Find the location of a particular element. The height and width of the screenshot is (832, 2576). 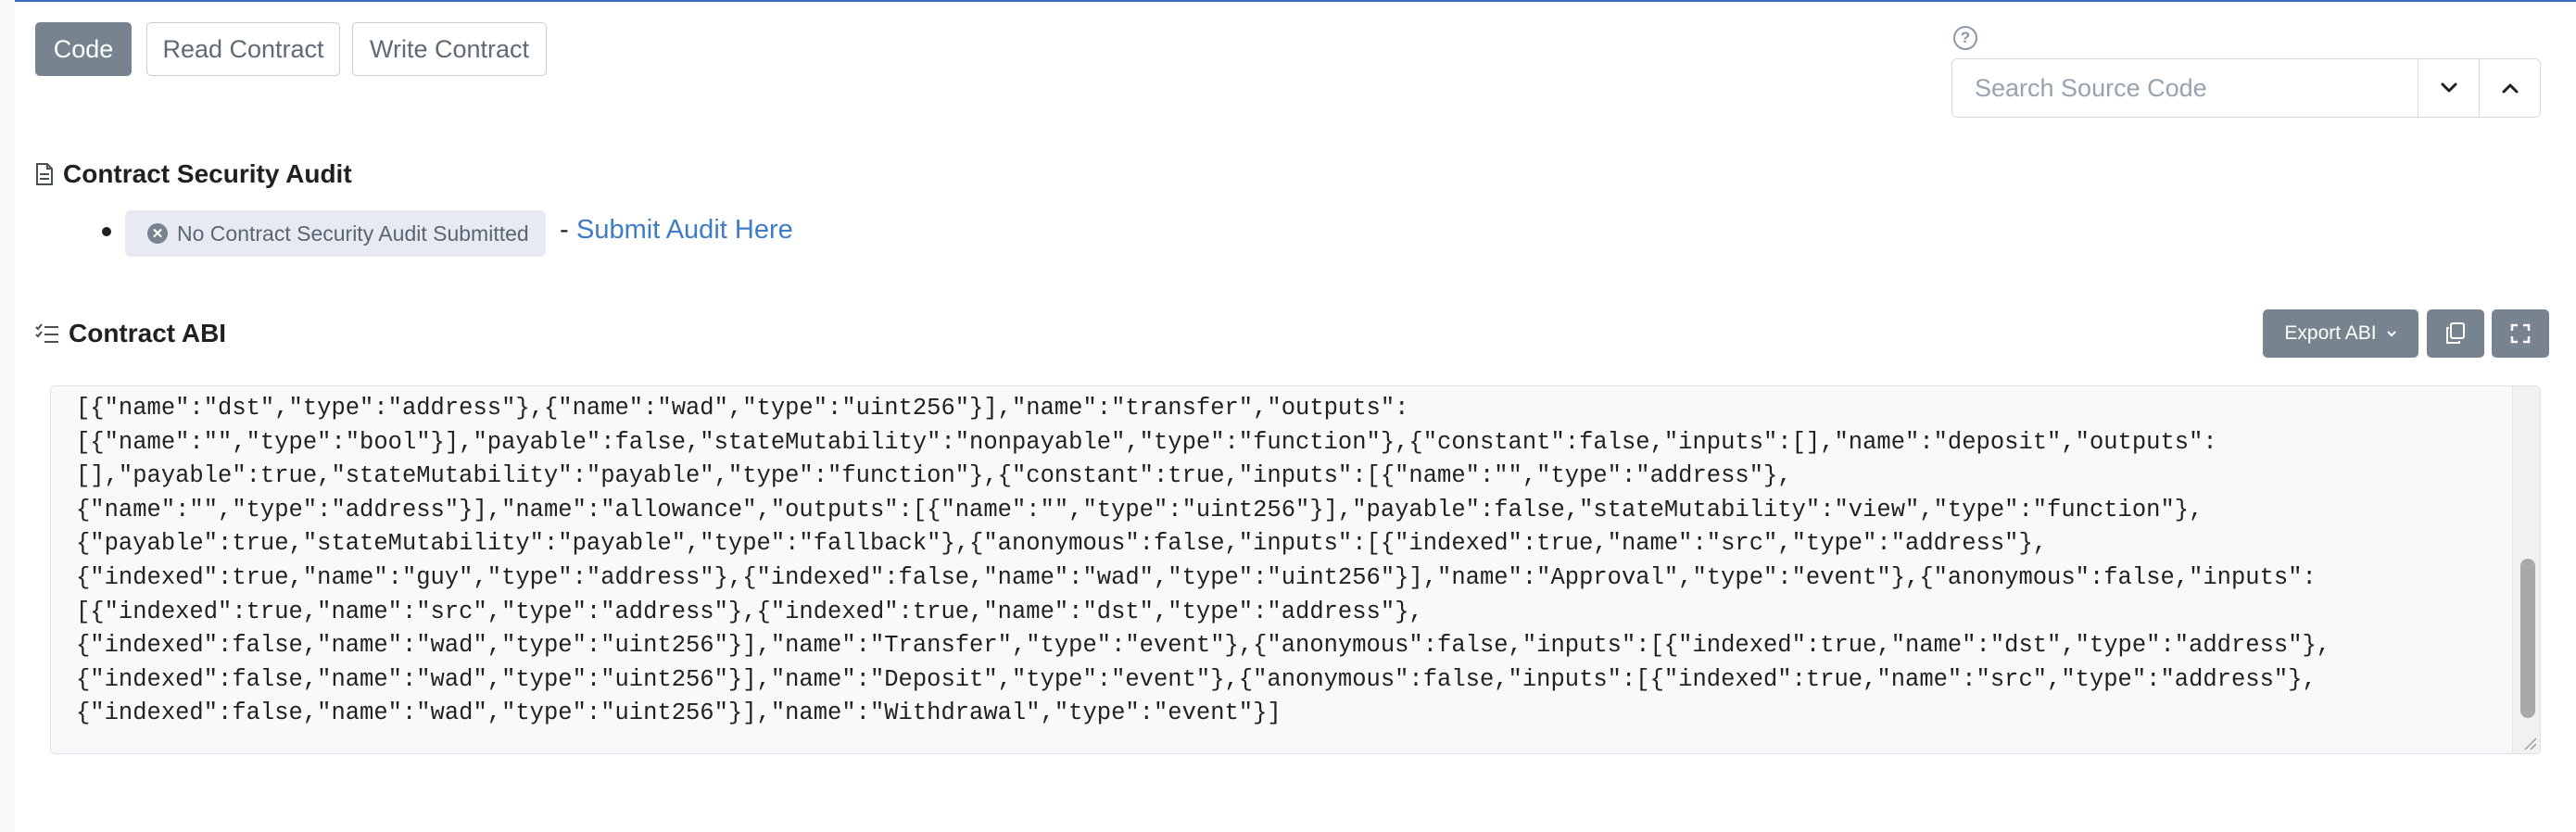

export-abi-button: Export ABI is located at coordinates (2340, 333).